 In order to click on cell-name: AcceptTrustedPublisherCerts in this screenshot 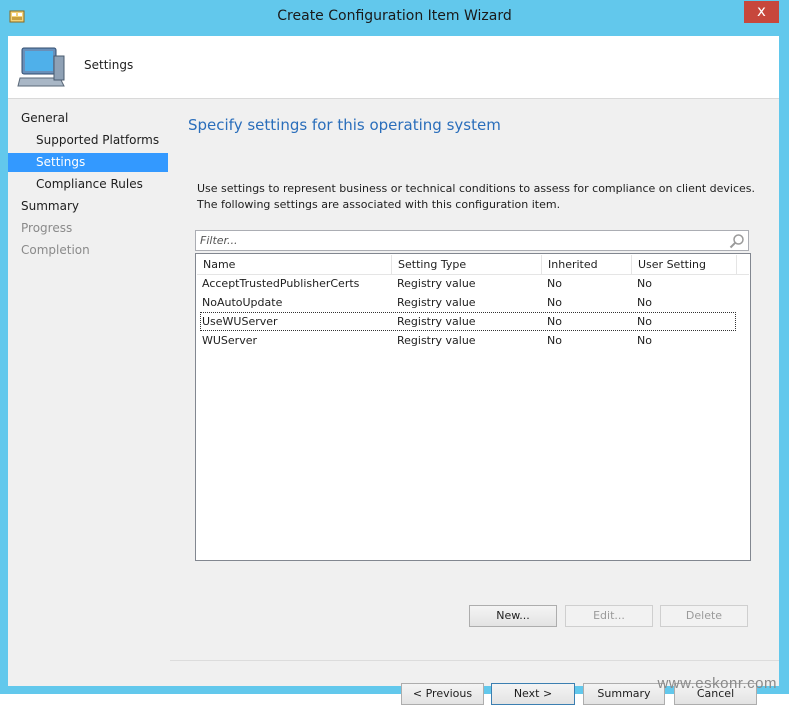, I will do `click(281, 283)`.